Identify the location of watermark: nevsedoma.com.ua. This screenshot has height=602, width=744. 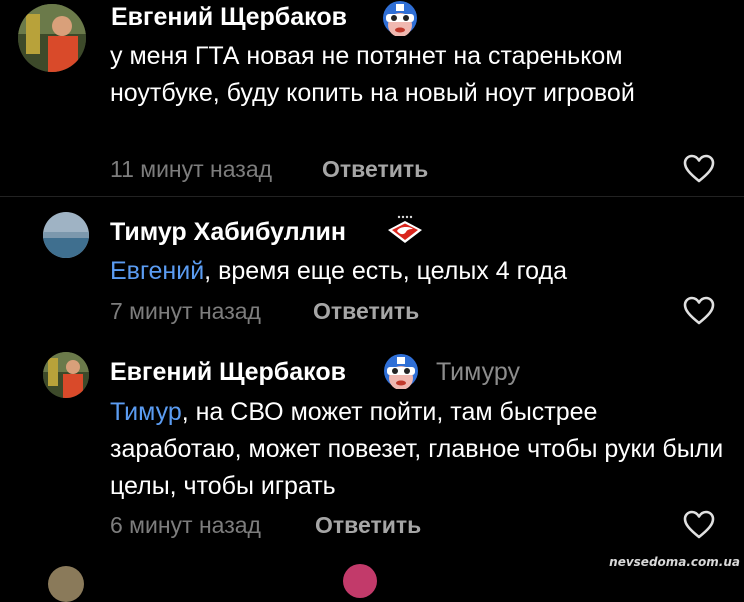
(674, 562).